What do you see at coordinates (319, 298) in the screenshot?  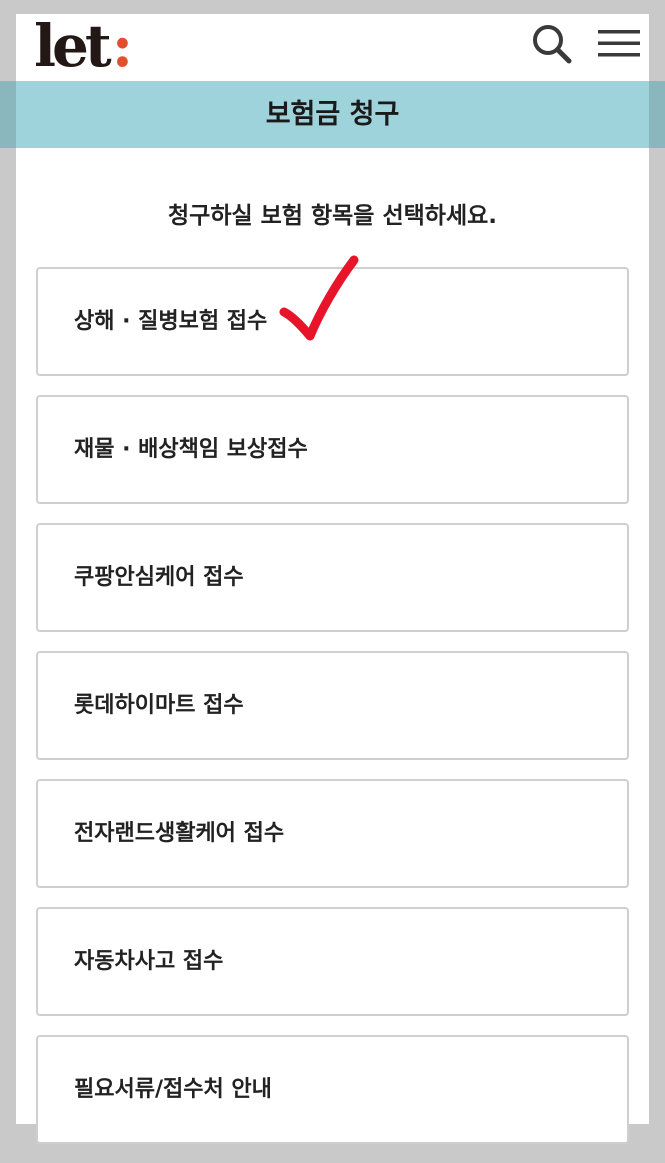 I see `red-checkmark-icon` at bounding box center [319, 298].